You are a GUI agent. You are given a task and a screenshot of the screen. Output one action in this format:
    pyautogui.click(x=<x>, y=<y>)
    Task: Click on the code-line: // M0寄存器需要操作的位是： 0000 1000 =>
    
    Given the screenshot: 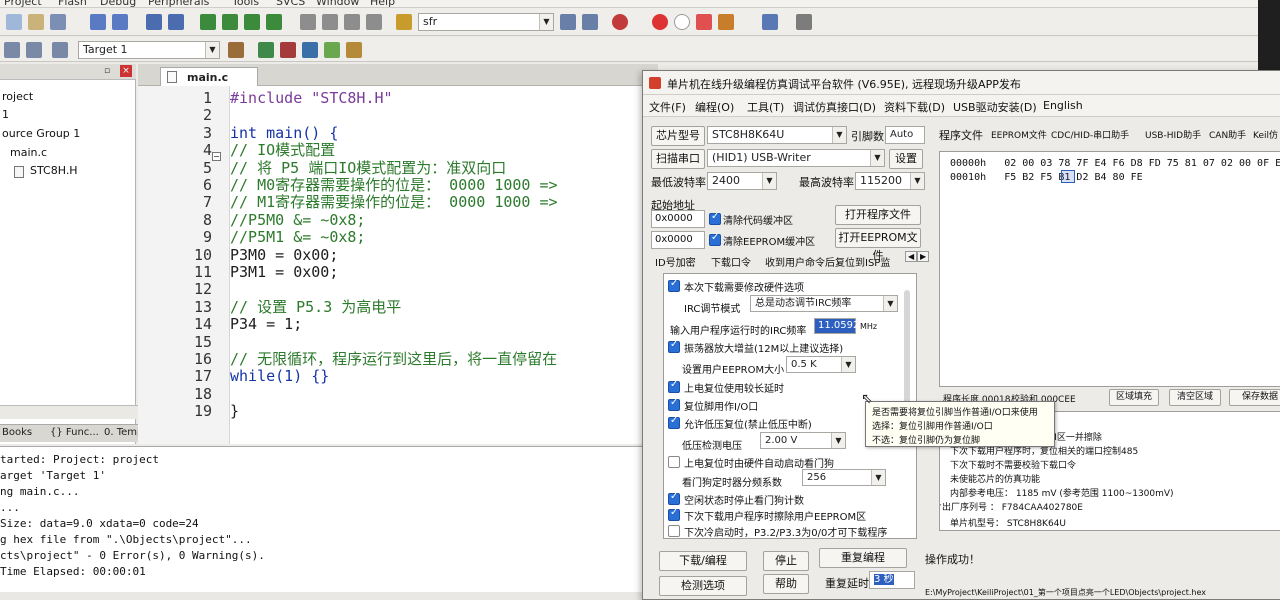 What is the action you would take?
    pyautogui.click(x=394, y=185)
    